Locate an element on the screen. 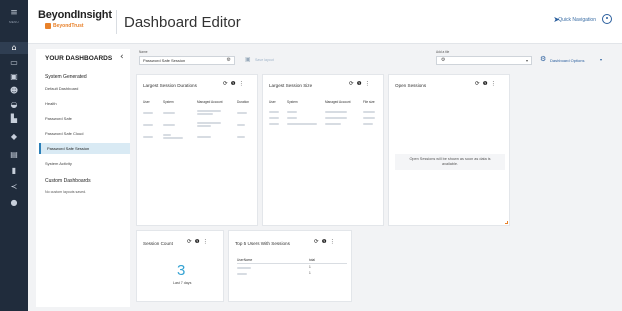  clipboard-icon: ▣ is located at coordinates (14, 77).